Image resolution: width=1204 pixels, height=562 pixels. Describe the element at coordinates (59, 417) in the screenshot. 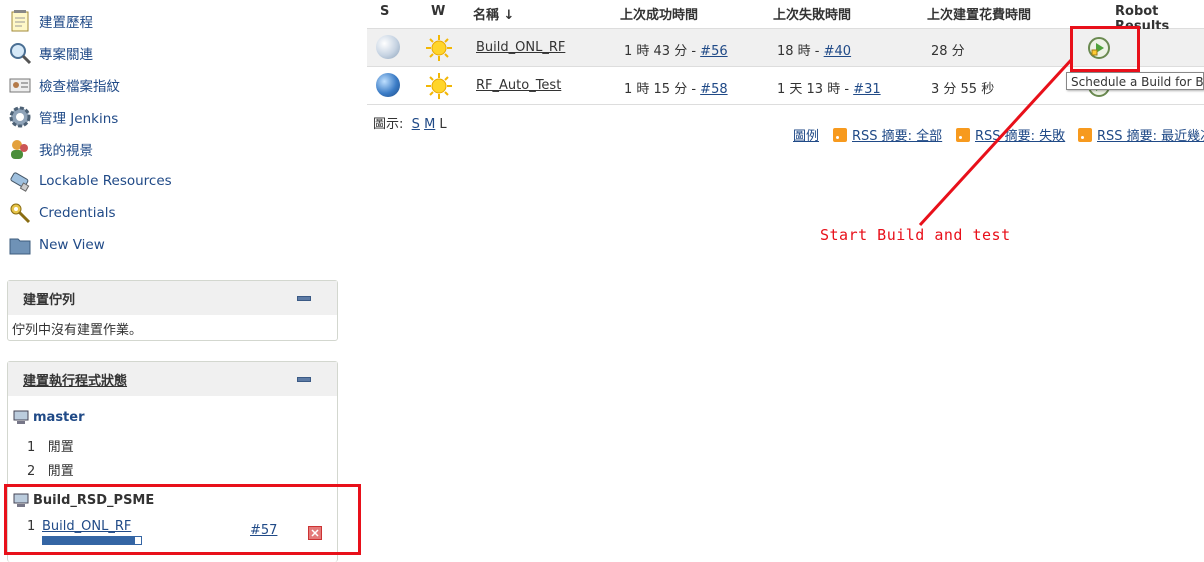

I see `node-master-link: master` at that location.